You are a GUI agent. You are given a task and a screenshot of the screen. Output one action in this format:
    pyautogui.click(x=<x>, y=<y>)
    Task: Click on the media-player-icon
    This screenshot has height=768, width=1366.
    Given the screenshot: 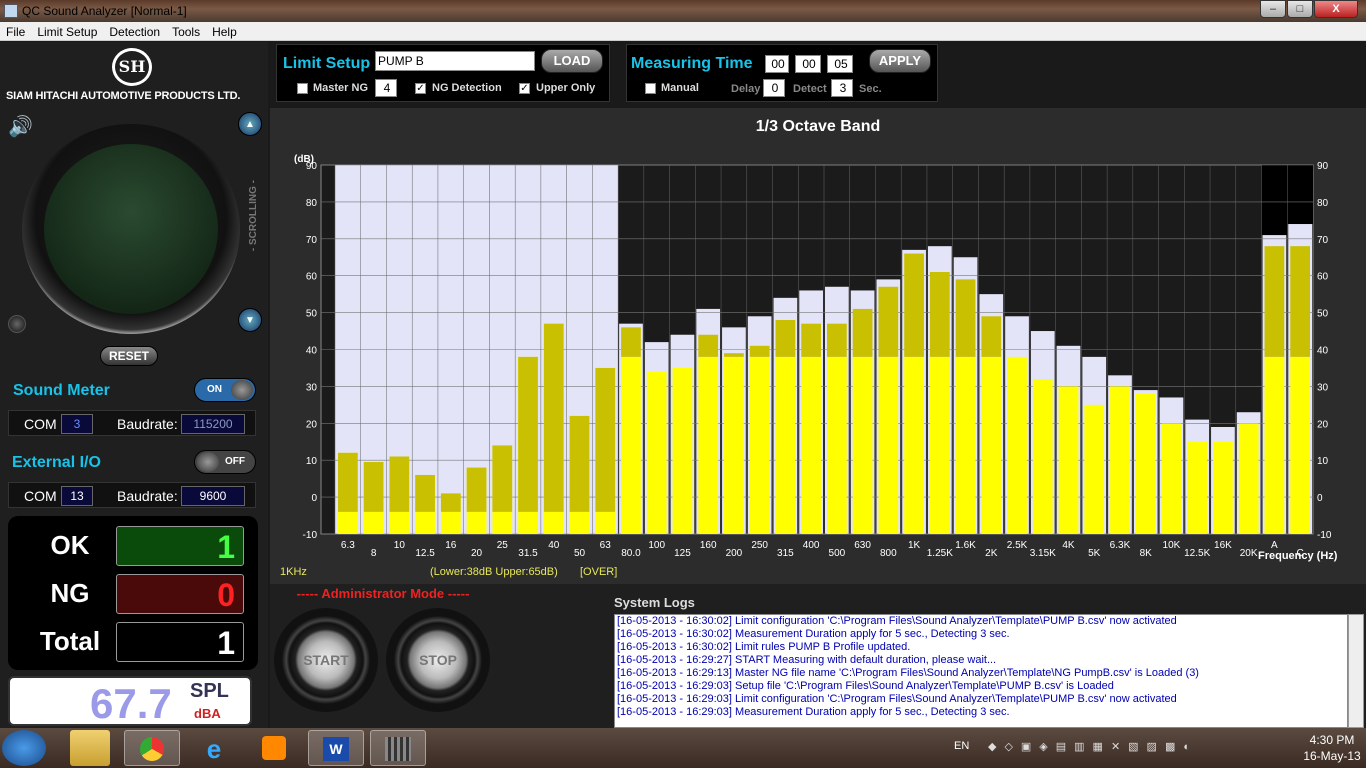 What is the action you would take?
    pyautogui.click(x=274, y=748)
    